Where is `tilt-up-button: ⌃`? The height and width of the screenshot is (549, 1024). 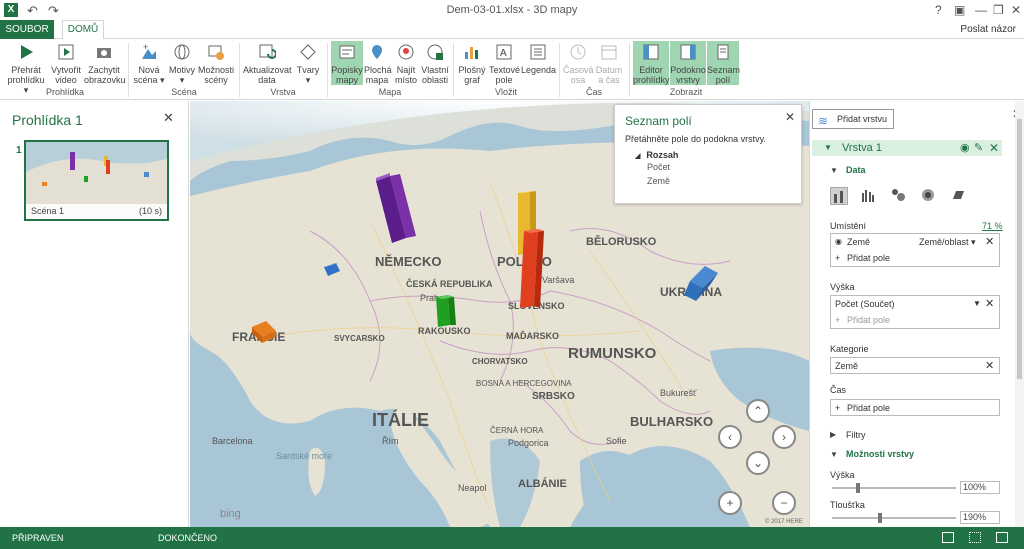 tilt-up-button: ⌃ is located at coordinates (758, 411).